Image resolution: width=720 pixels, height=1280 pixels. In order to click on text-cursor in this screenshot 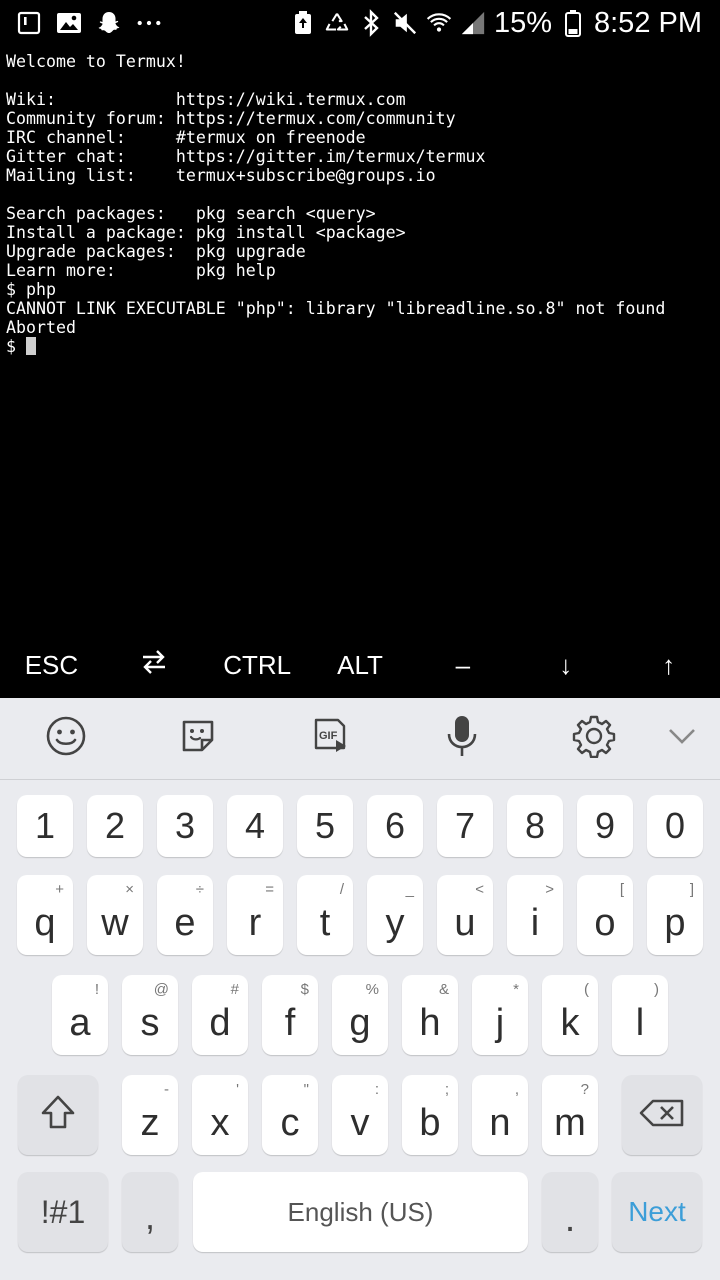, I will do `click(30, 346)`.